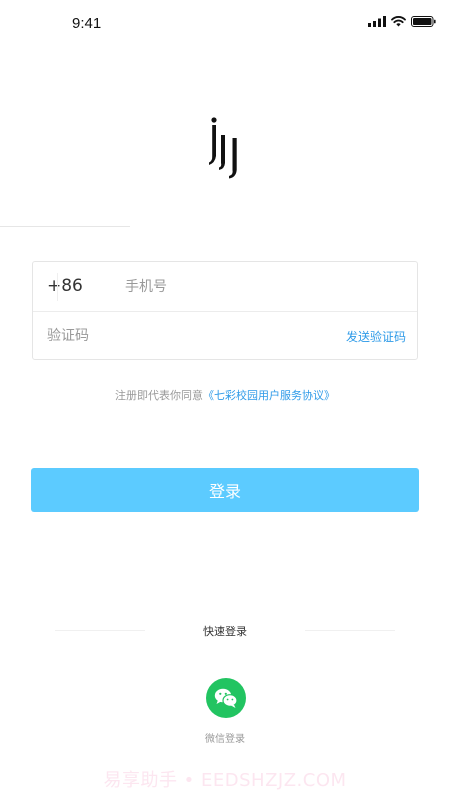  I want to click on phone-row: +86, so click(225, 287).